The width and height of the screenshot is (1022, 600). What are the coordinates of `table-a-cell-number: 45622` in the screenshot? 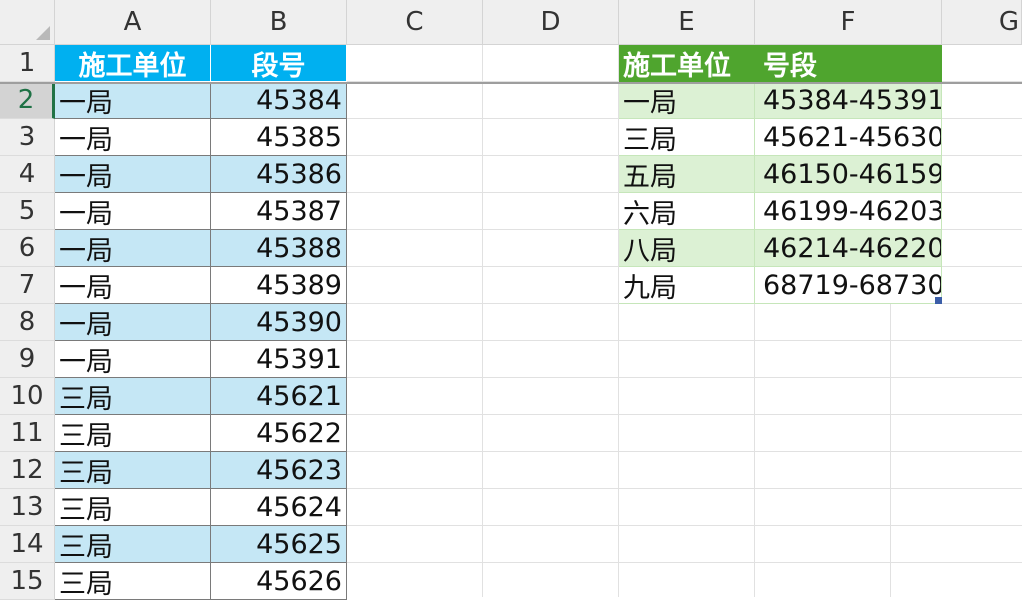 It's located at (279, 433).